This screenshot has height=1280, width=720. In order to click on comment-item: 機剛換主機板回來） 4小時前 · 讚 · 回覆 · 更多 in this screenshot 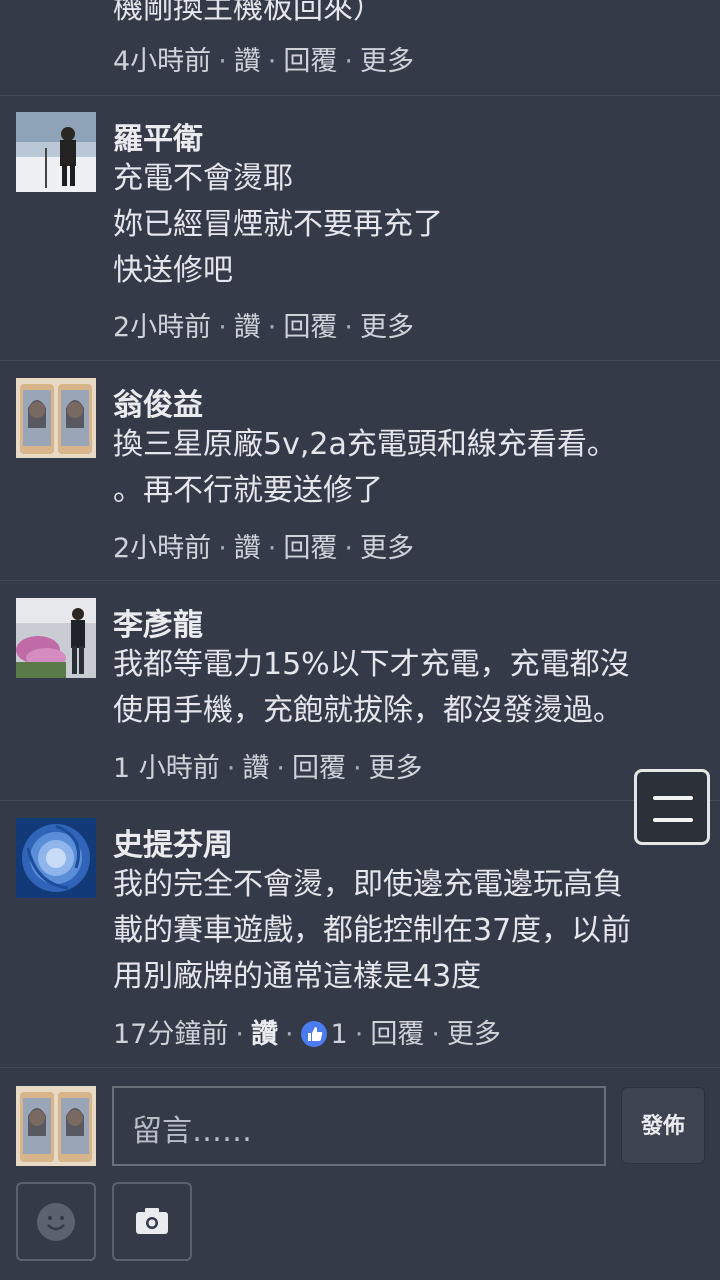, I will do `click(360, 48)`.